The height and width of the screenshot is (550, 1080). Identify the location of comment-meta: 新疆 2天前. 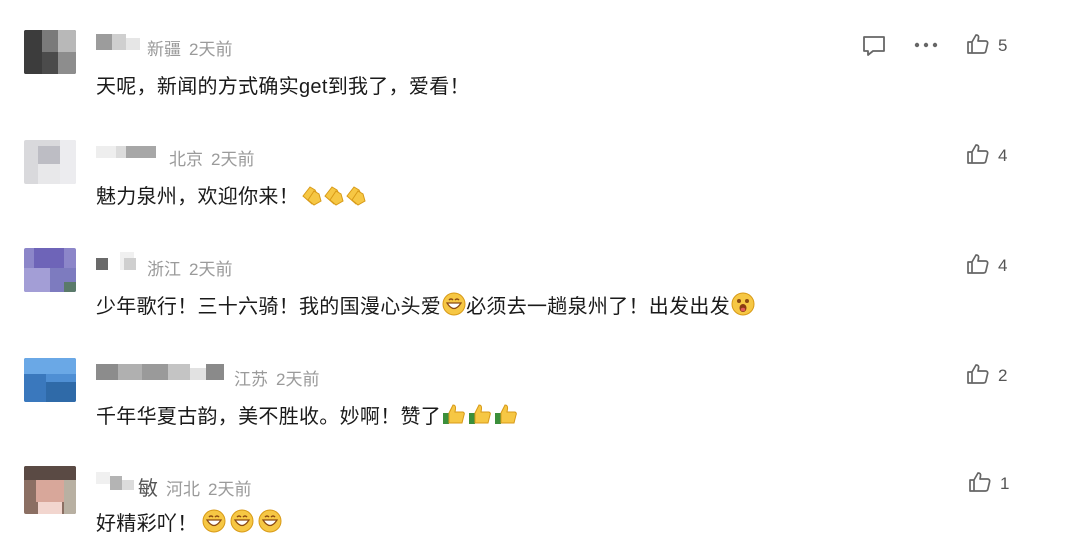
(189, 47).